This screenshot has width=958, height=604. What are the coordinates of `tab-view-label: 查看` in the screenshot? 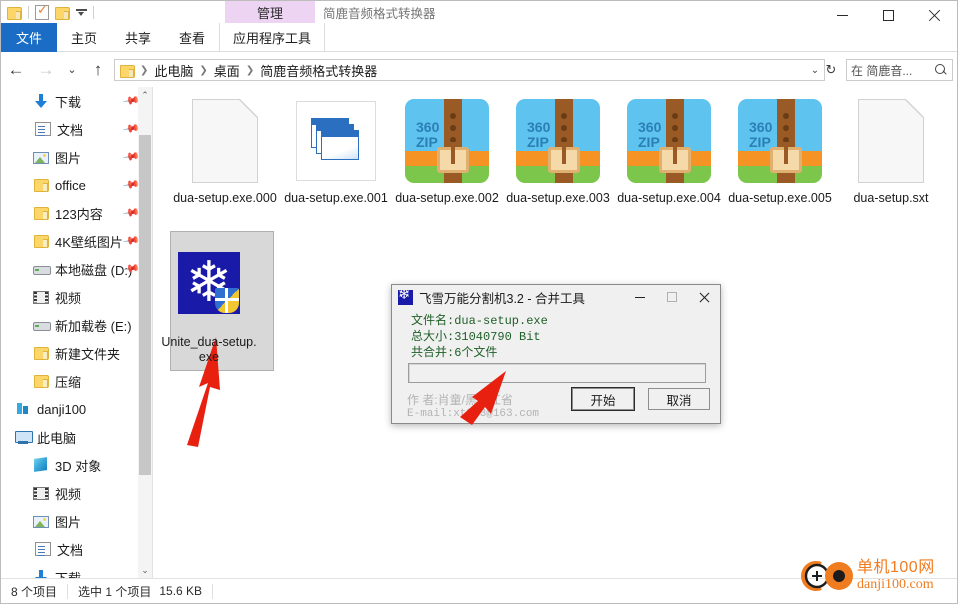 It's located at (192, 38).